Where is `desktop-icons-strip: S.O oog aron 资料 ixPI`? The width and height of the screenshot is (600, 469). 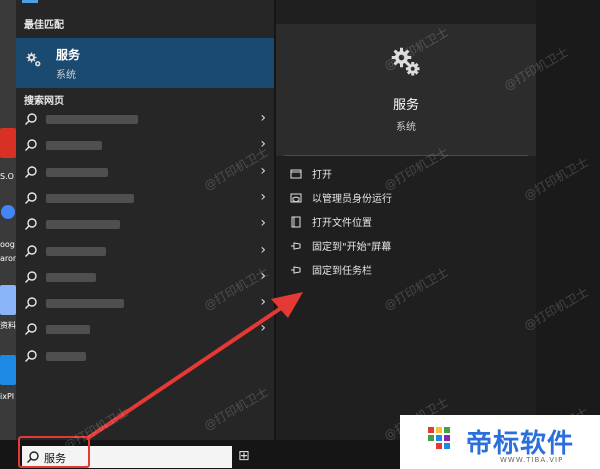 desktop-icons-strip: S.O oog aron 资料 ixPI is located at coordinates (8, 234).